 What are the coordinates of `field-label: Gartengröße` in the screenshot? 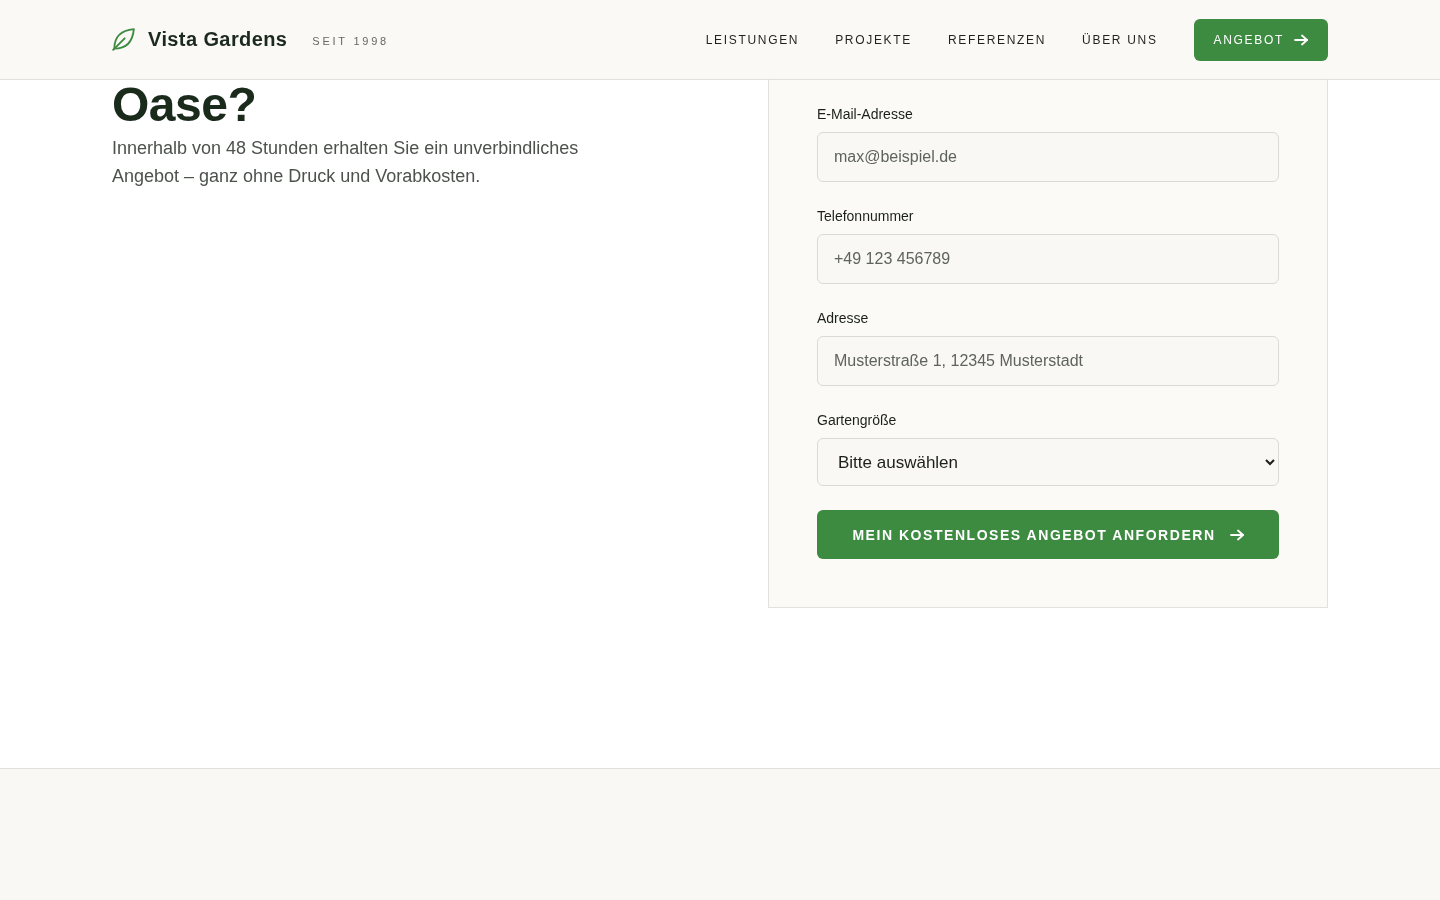 It's located at (857, 420).